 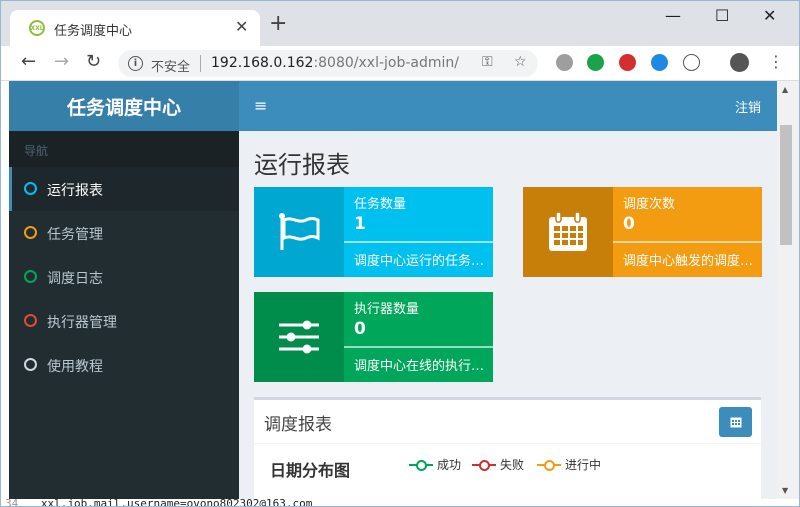 I want to click on info-box-description: 调度中心运行的任务数量, so click(x=421, y=261).